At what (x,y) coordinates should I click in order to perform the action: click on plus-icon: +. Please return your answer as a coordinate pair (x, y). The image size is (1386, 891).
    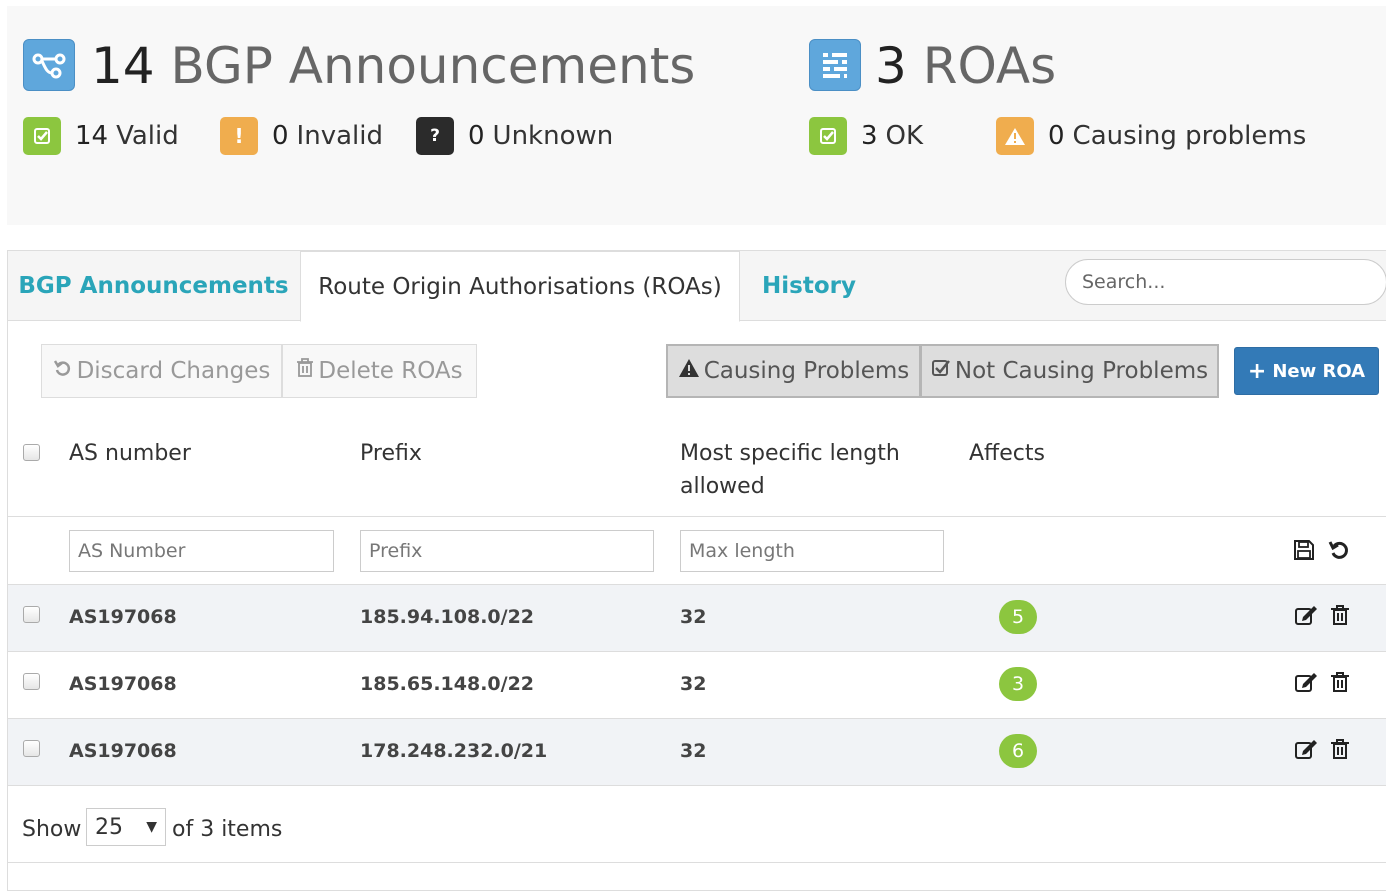
    Looking at the image, I should click on (1257, 371).